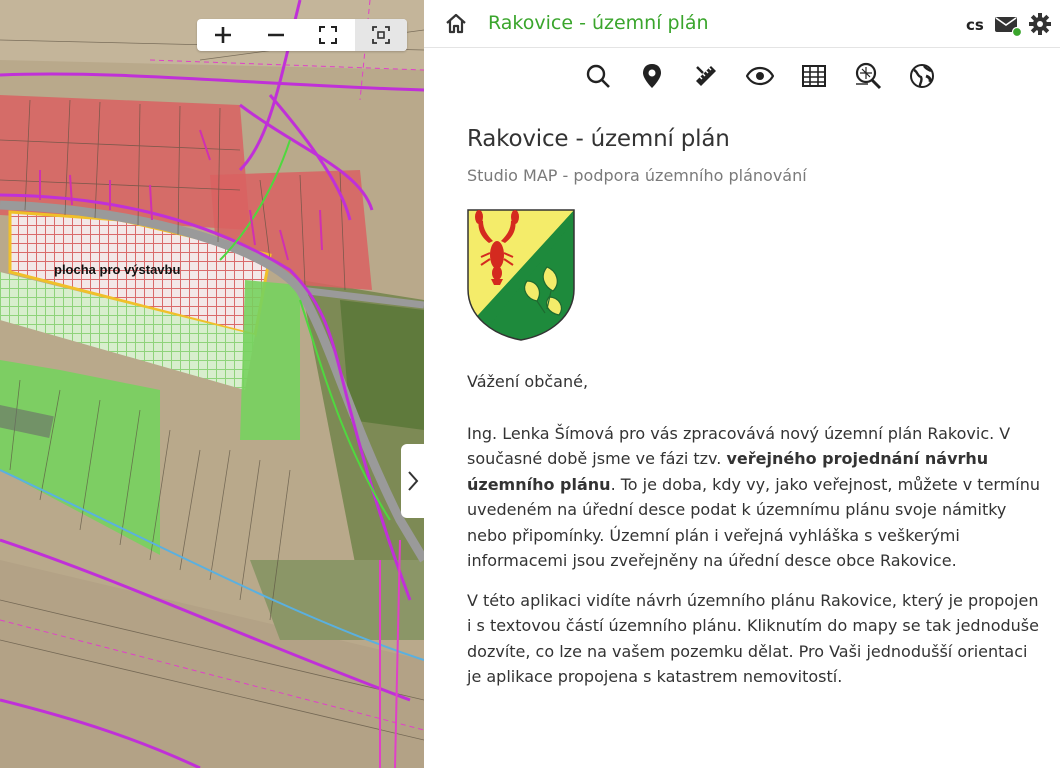 The image size is (1060, 768). I want to click on greeting-text: Vážení občané,, so click(528, 381).